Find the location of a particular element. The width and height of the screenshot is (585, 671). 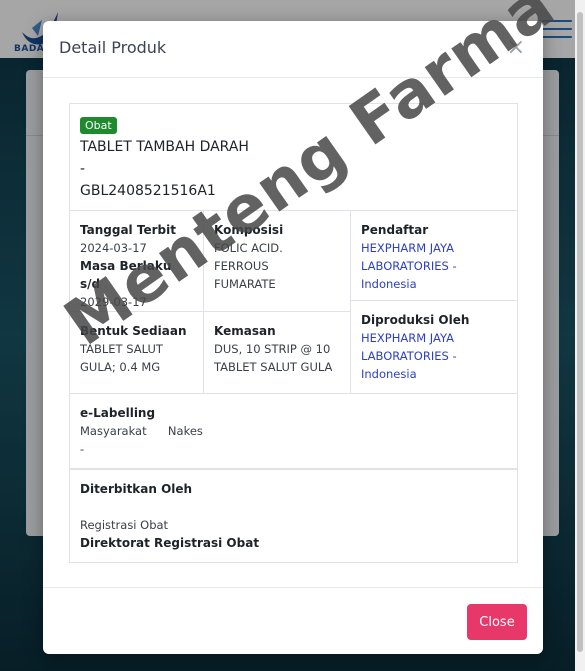

issue-date-label: Tanggal Terbit is located at coordinates (128, 230).